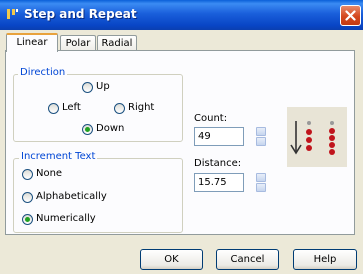 Image resolution: width=363 pixels, height=274 pixels. I want to click on ok-button-label: OK, so click(171, 259).